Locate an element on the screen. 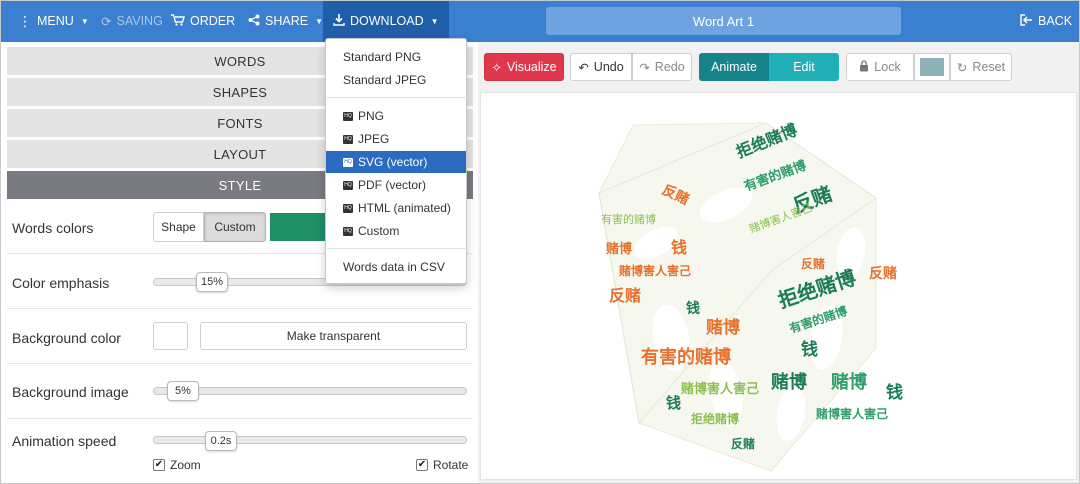 The height and width of the screenshot is (484, 1080). redo-button: ↷ Redo is located at coordinates (662, 67).